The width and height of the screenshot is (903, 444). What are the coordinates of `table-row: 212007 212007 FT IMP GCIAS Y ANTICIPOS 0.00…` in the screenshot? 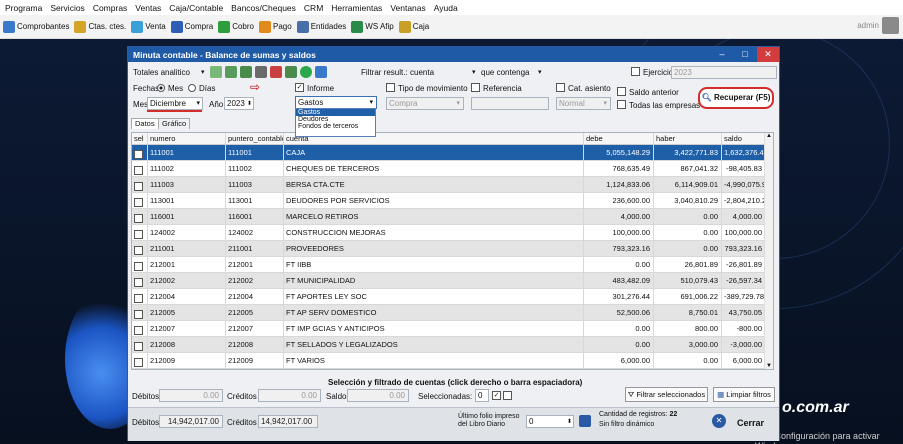 It's located at (452, 329).